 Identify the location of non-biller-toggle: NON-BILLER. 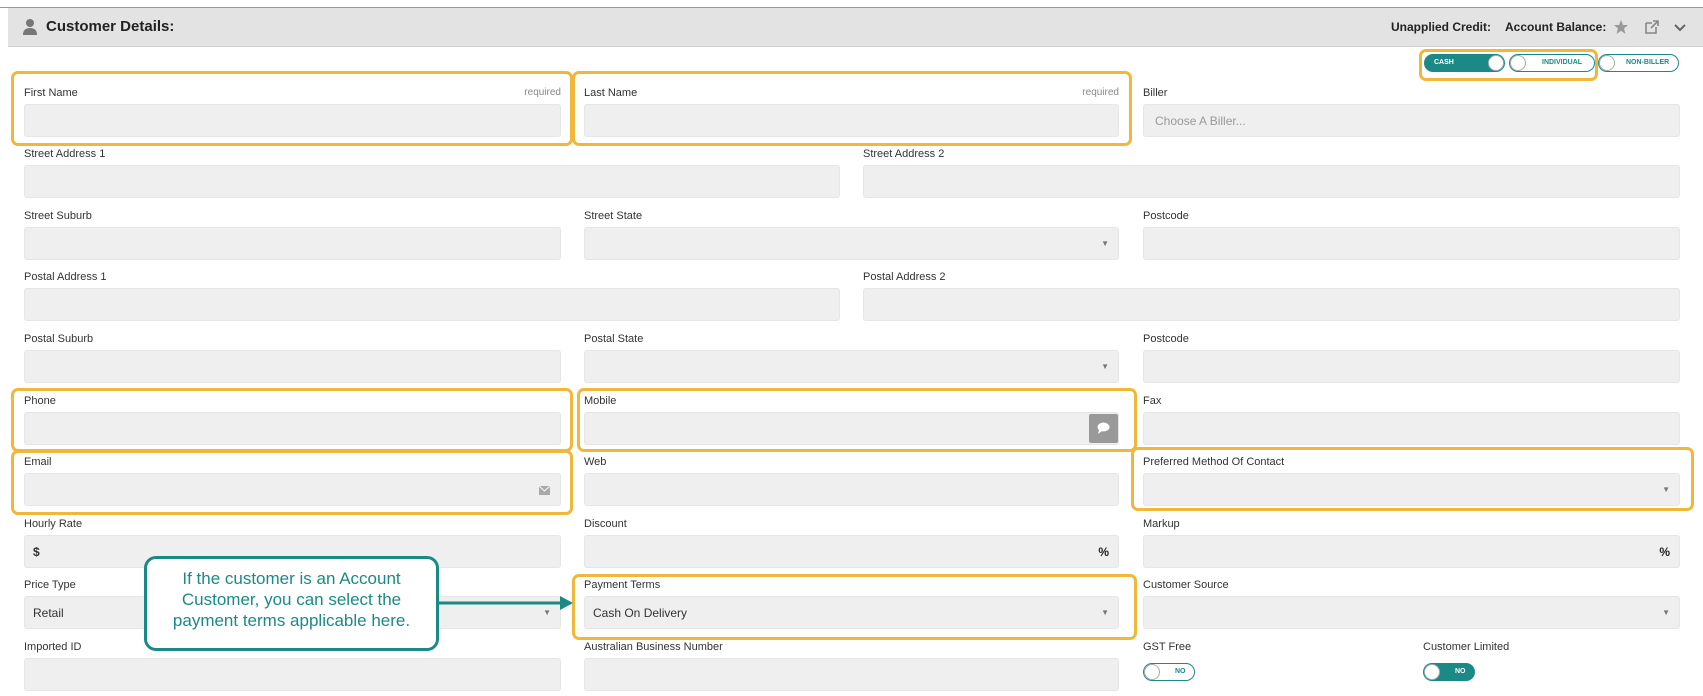
(1638, 63).